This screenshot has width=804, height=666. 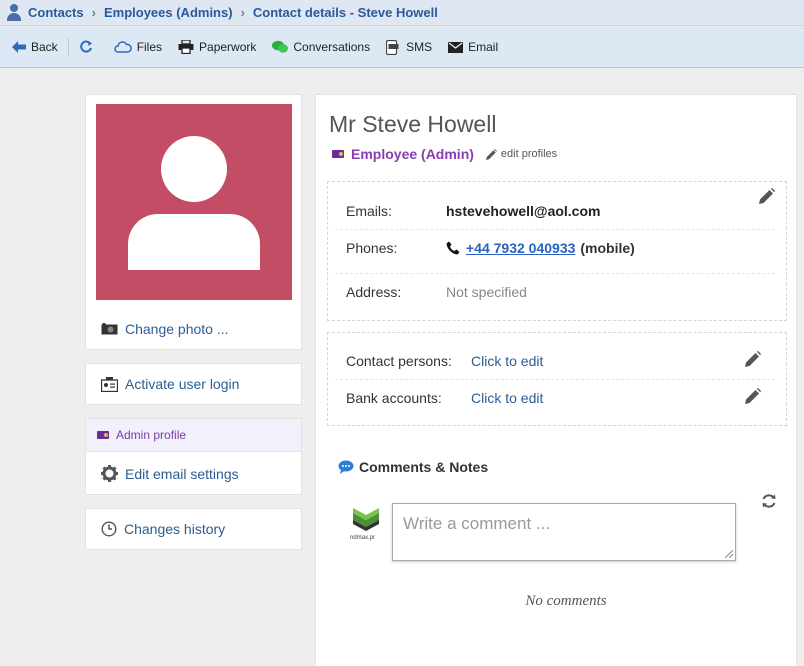 I want to click on breadcrumb-contact-details: Contact details - Steve Howell, so click(x=345, y=12).